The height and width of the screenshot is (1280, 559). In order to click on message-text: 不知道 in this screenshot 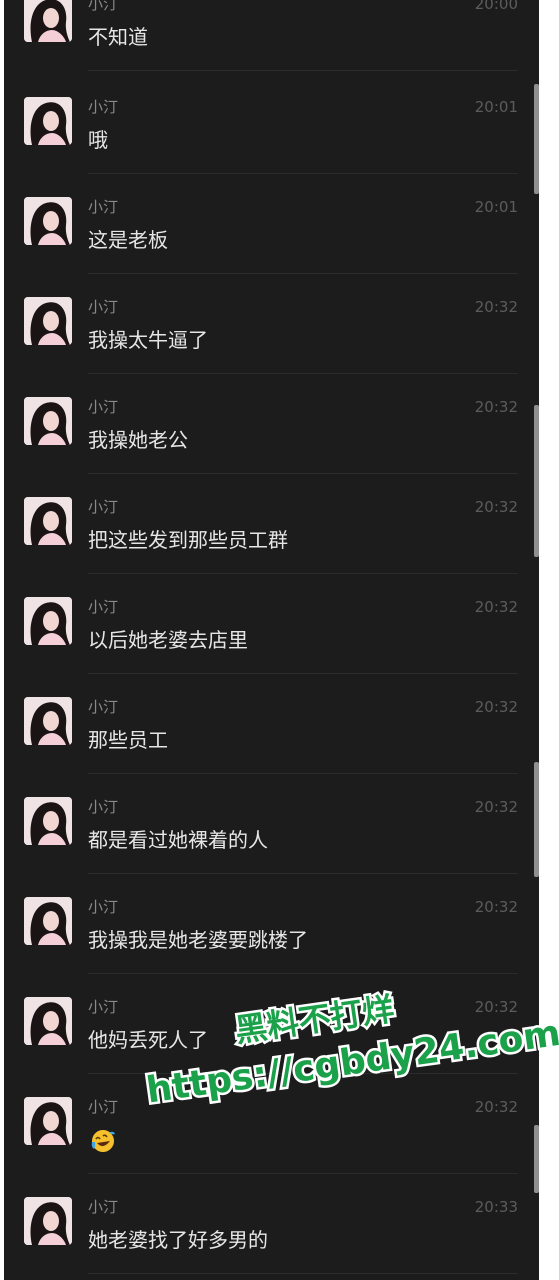, I will do `click(118, 37)`.